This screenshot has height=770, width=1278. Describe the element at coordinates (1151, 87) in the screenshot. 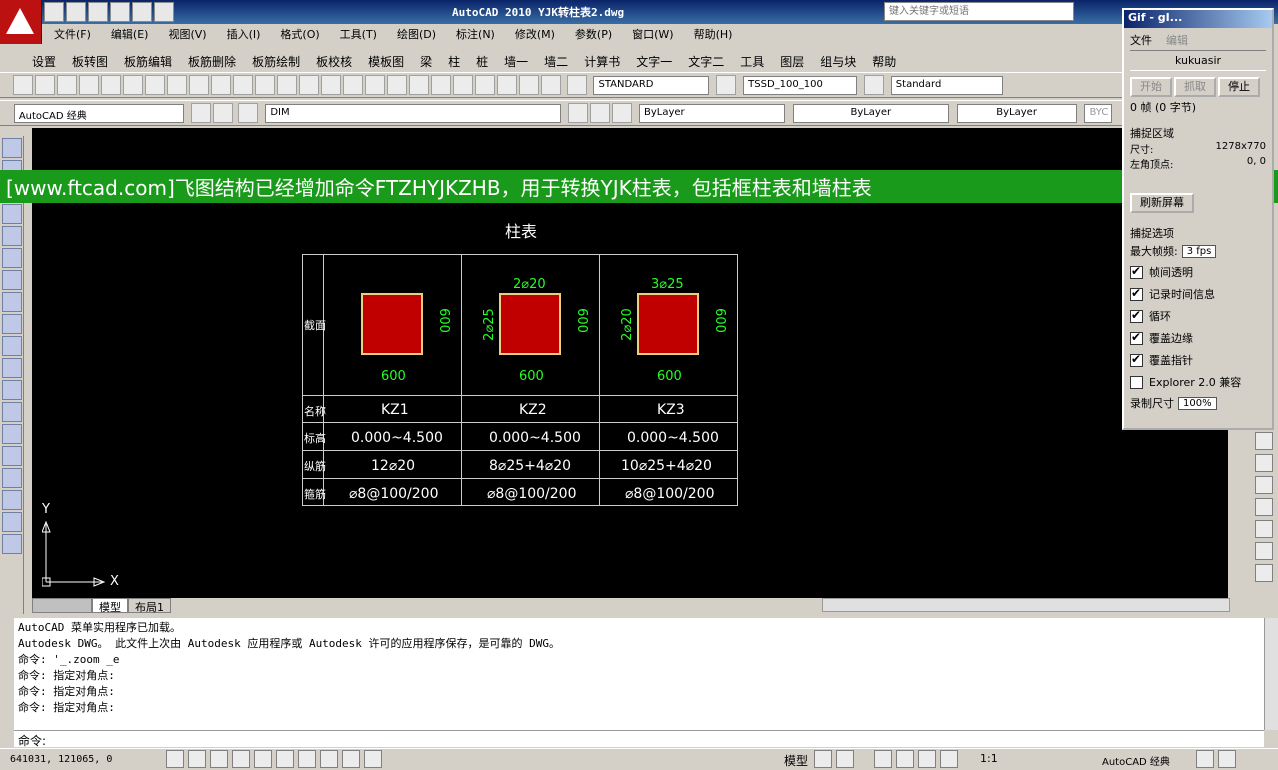

I see `gif-start-button: 开始` at that location.